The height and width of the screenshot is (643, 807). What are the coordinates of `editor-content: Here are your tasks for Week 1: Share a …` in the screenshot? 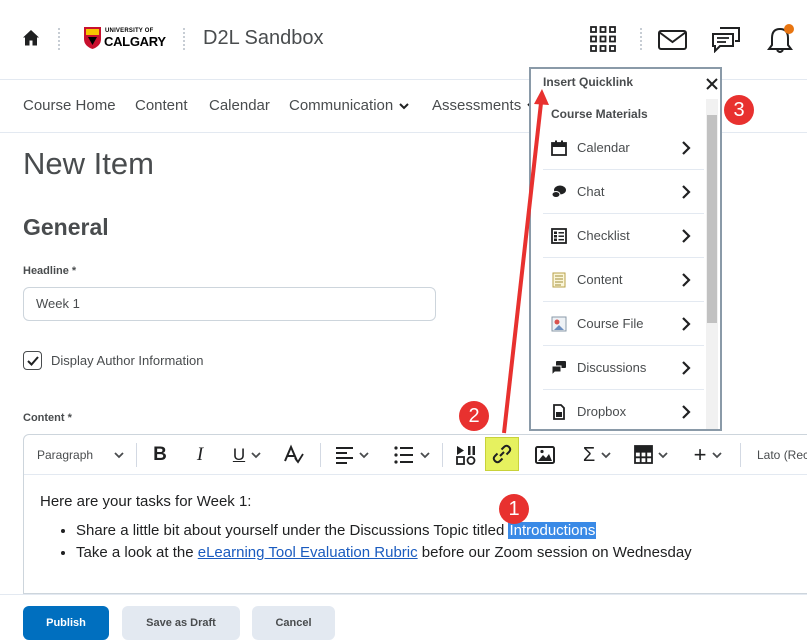 It's located at (366, 528).